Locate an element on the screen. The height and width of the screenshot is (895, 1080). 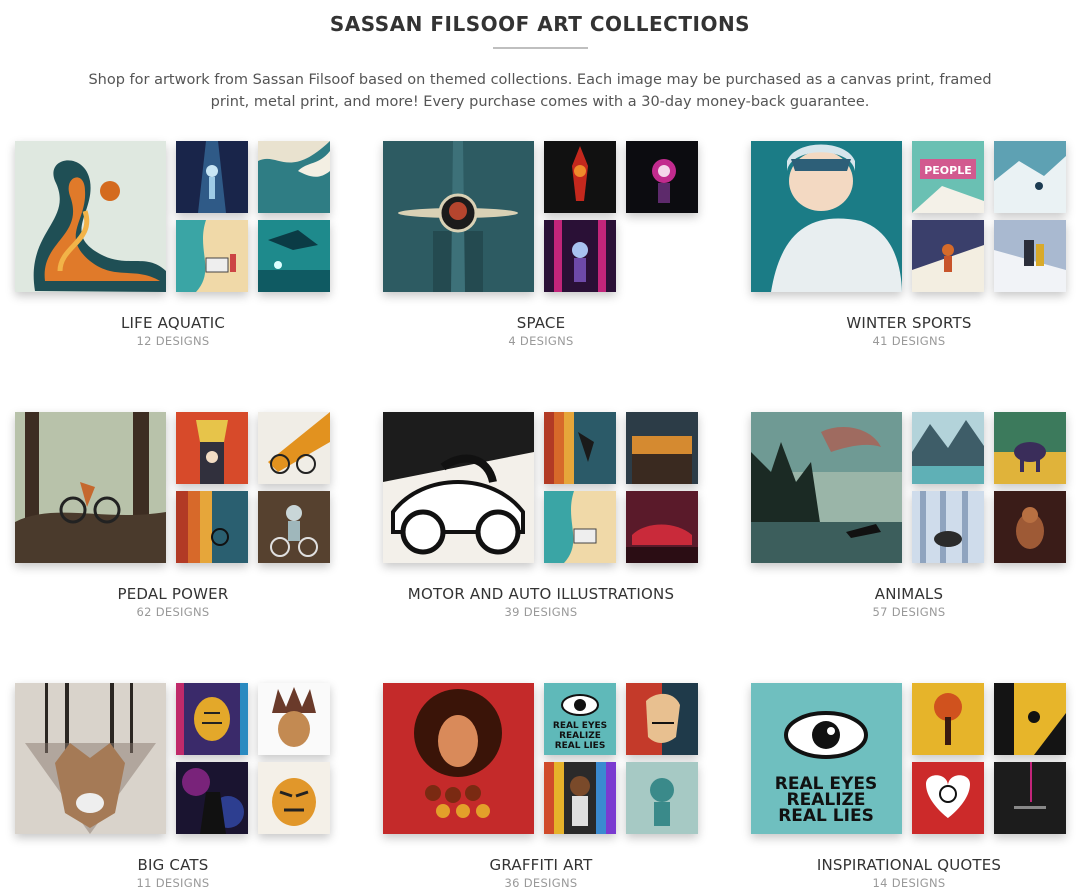
collection-cover-image: REAL EYES REALIZE REAL LIES is located at coordinates (826, 758).